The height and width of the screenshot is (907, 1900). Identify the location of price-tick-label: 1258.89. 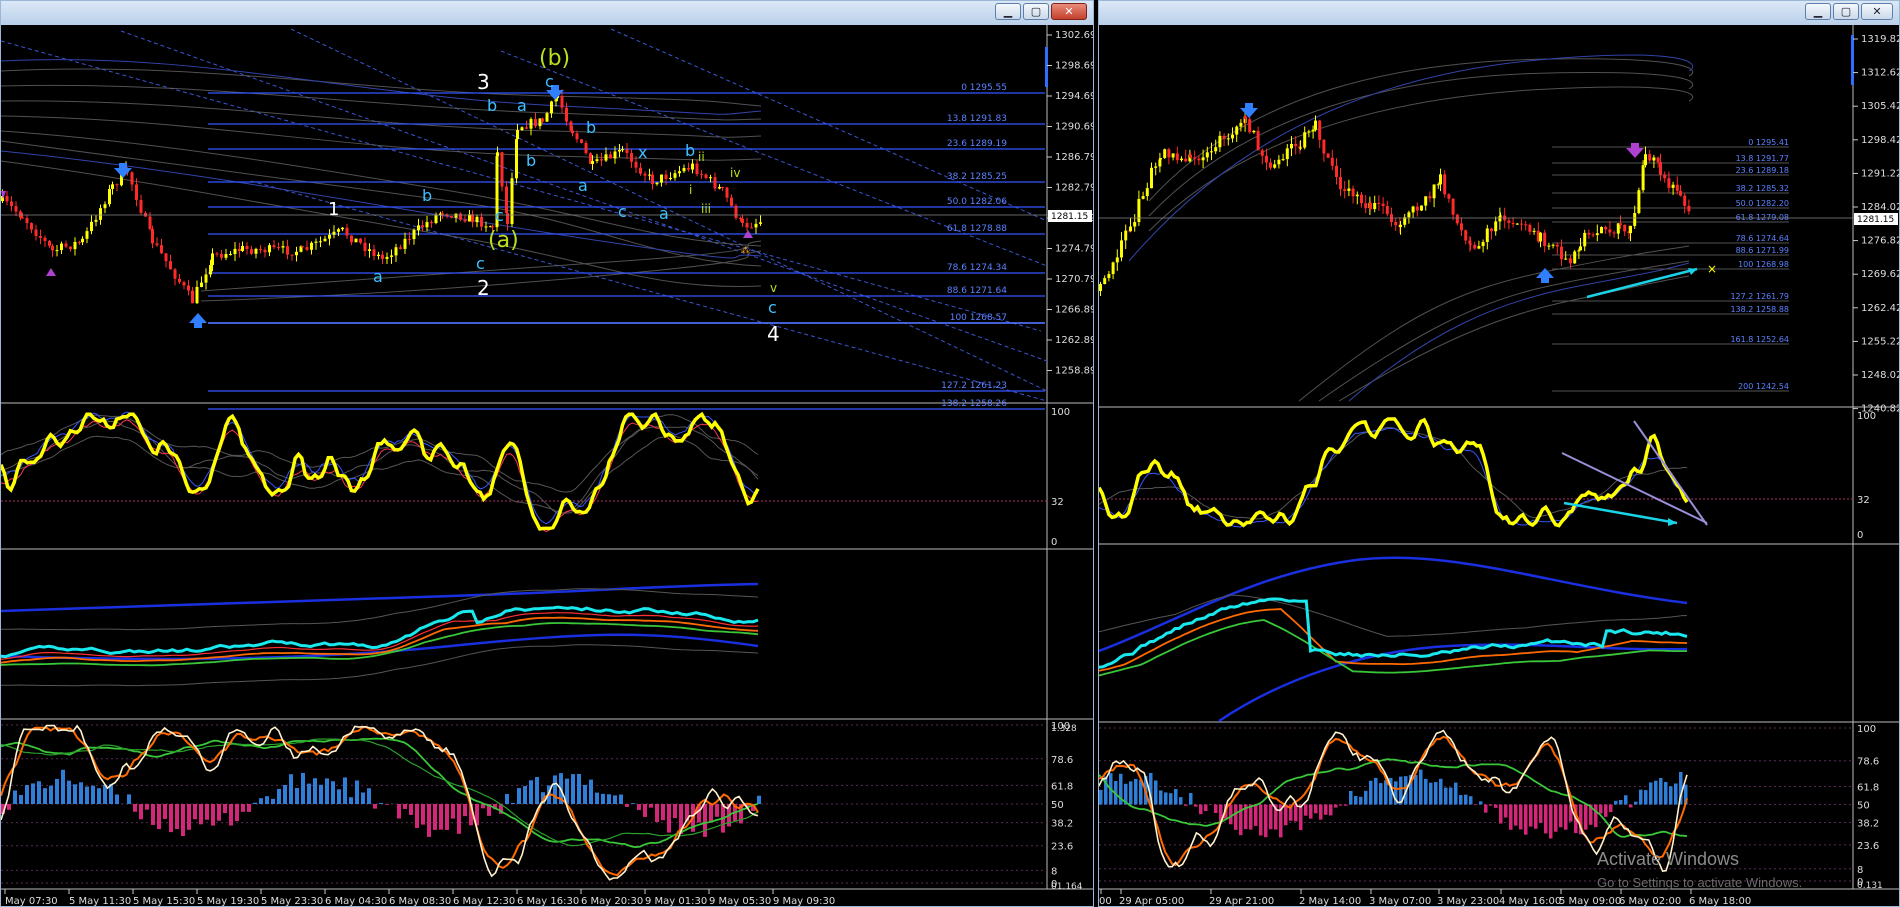
(1074, 371).